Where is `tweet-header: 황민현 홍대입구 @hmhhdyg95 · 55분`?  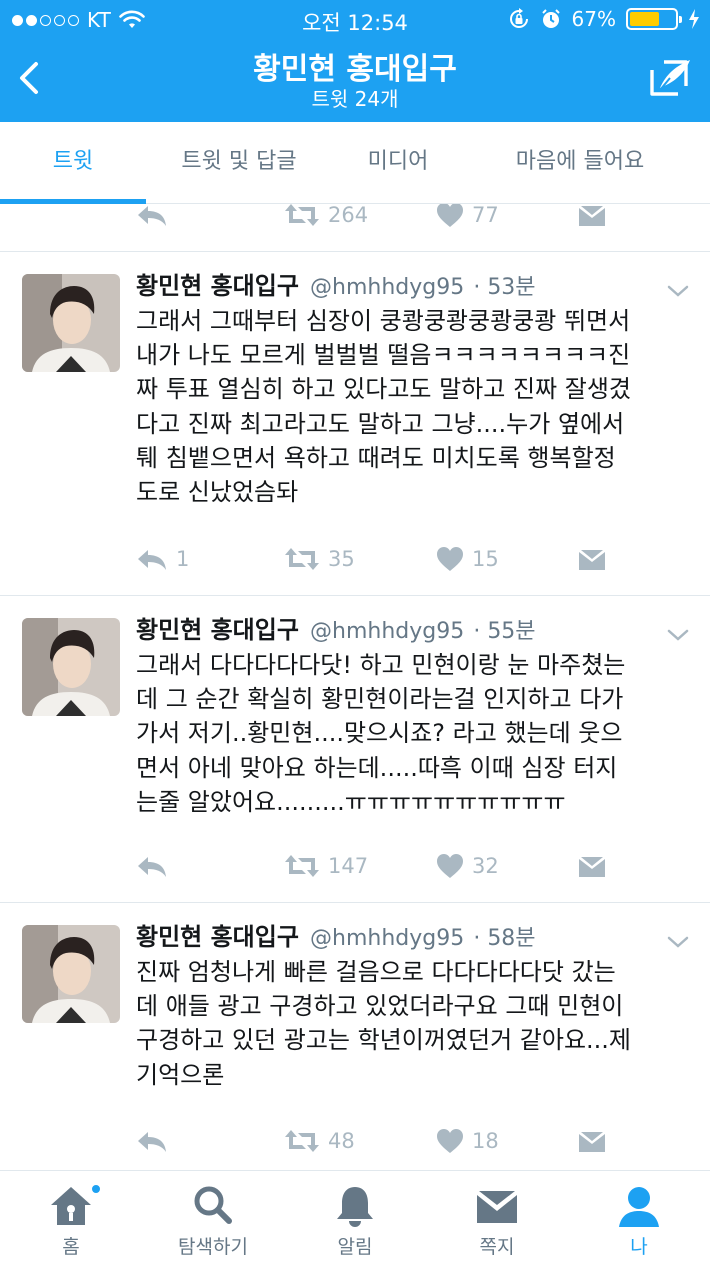
tweet-header: 황민현 홍대입구 @hmhhdyg95 · 55분 is located at coordinates (413, 628).